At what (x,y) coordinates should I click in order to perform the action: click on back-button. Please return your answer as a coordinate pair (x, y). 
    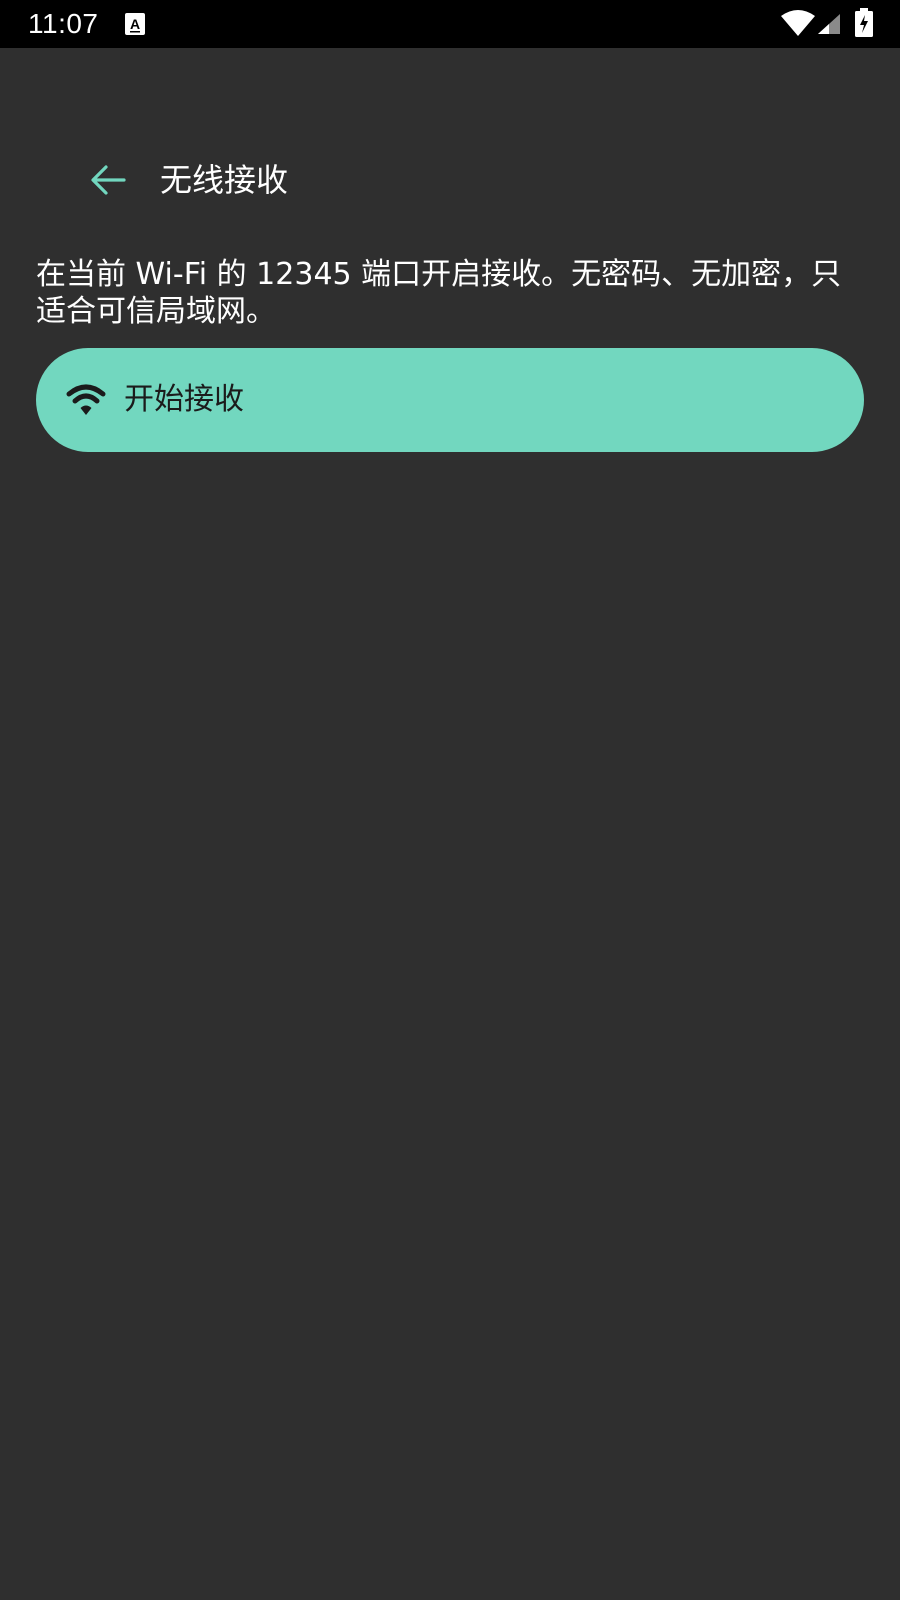
    Looking at the image, I should click on (108, 180).